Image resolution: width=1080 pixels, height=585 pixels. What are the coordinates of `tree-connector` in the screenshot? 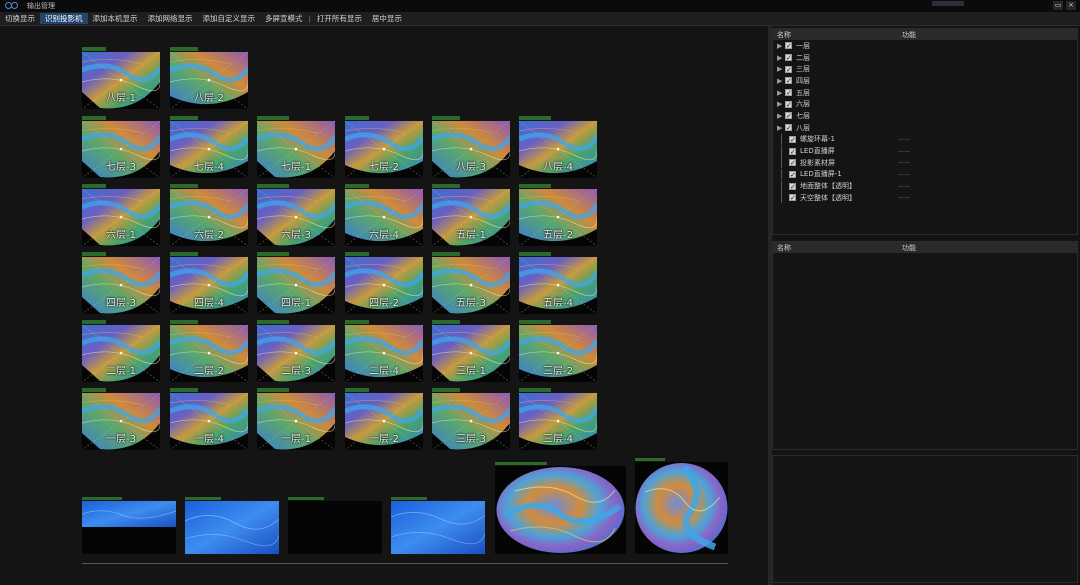 It's located at (785, 174).